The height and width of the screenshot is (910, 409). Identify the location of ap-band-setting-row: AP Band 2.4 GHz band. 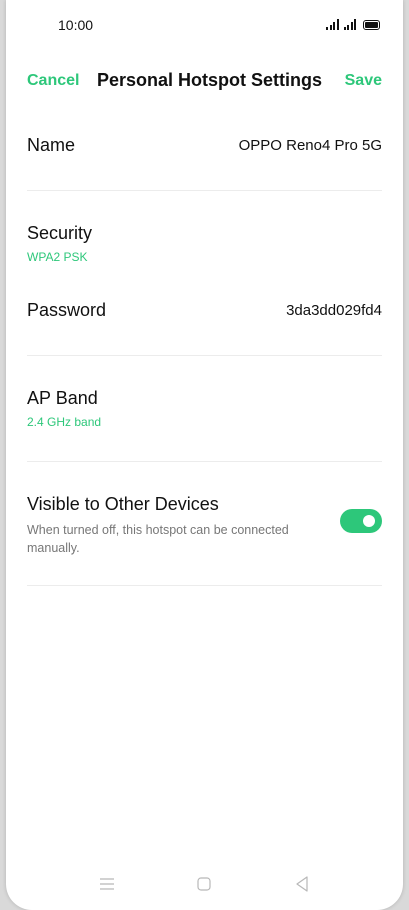
(204, 408).